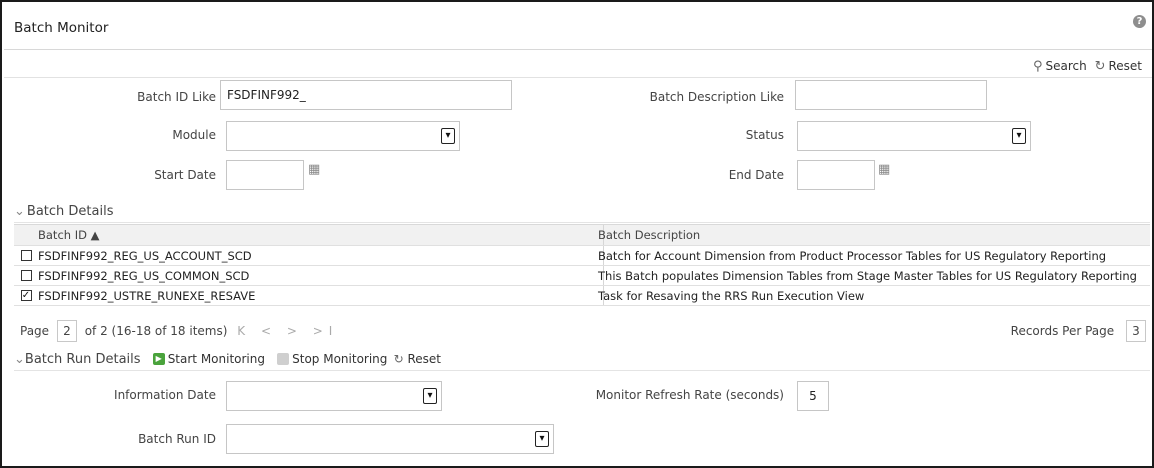 This screenshot has height=468, width=1154. What do you see at coordinates (716, 97) in the screenshot?
I see `batch-desc-label: Batch Description Like` at bounding box center [716, 97].